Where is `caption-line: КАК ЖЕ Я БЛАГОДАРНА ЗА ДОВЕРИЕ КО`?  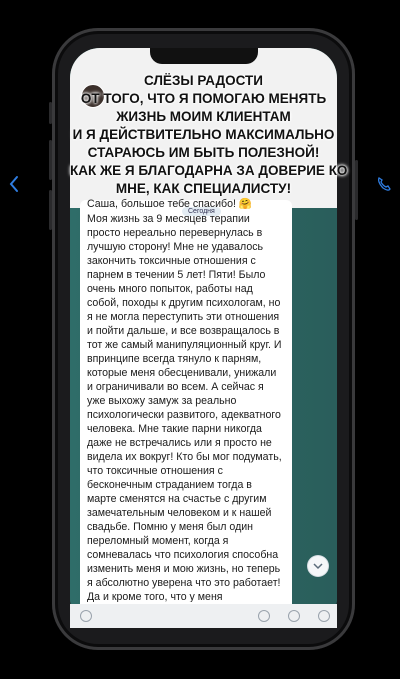 caption-line: КАК ЖЕ Я БЛАГОДАРНА ЗА ДОВЕРИЕ КО is located at coordinates (209, 170).